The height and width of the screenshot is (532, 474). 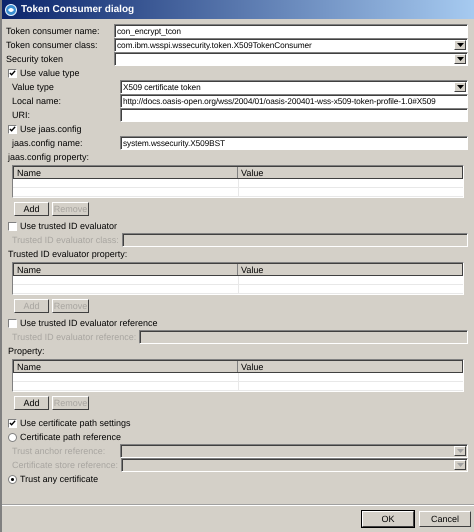 What do you see at coordinates (291, 31) in the screenshot?
I see `text-field: con_encrypt_tcon` at bounding box center [291, 31].